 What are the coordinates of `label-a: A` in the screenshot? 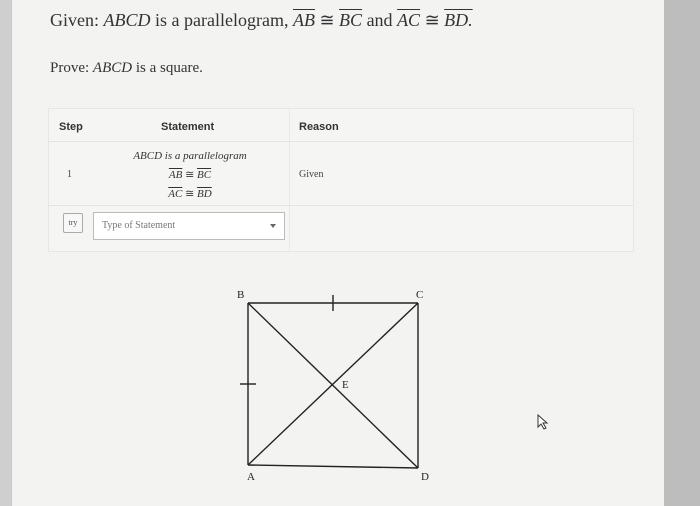 It's located at (251, 477).